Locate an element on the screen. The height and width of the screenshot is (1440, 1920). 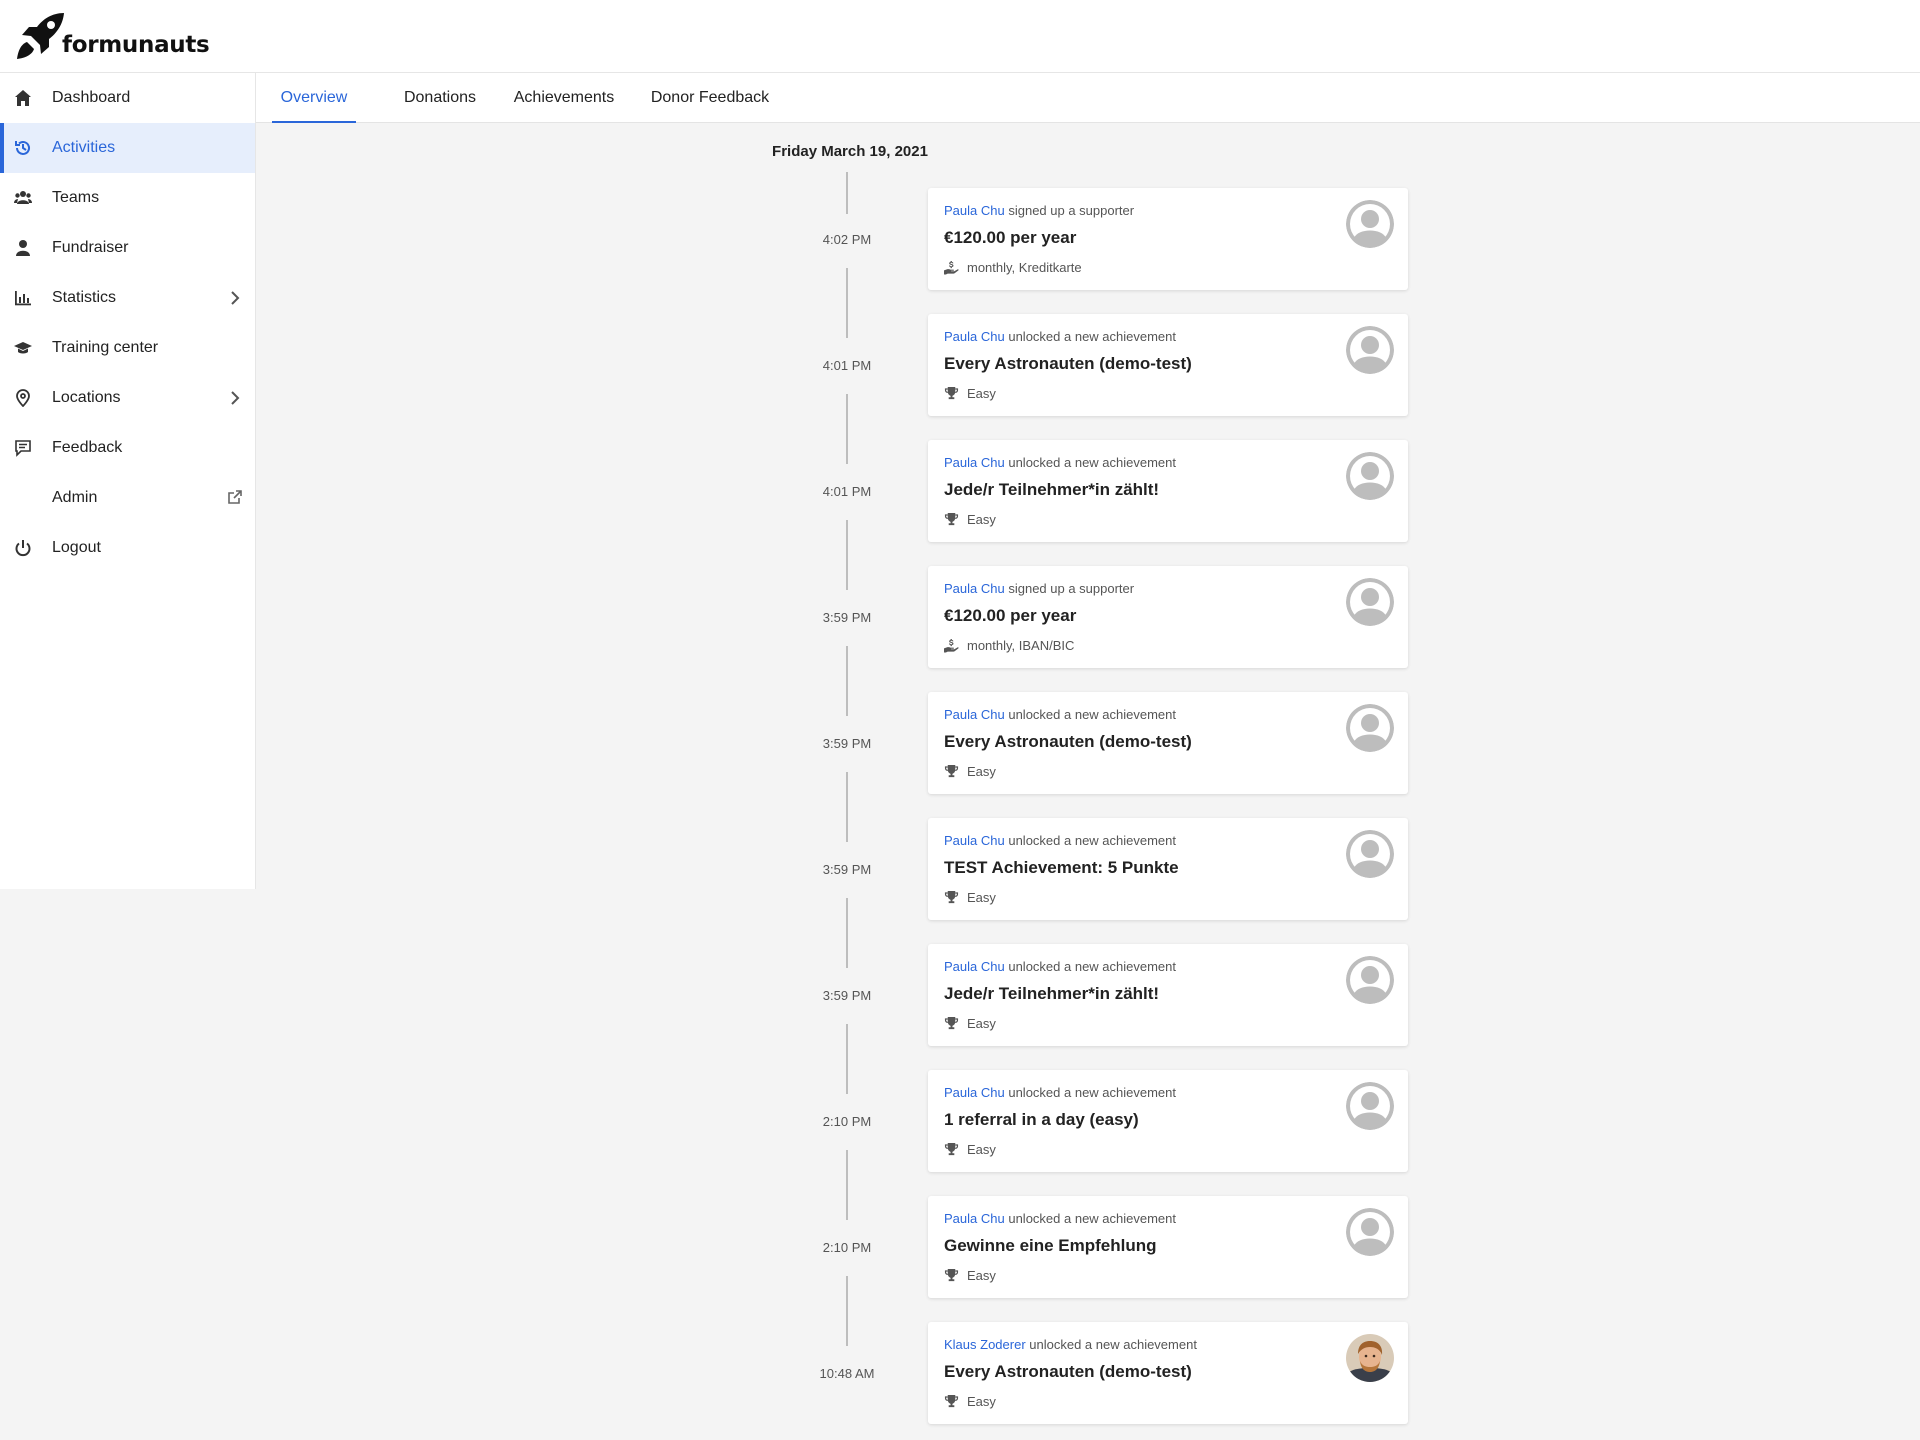
timeline-time: 10:48 AM is located at coordinates (847, 1373).